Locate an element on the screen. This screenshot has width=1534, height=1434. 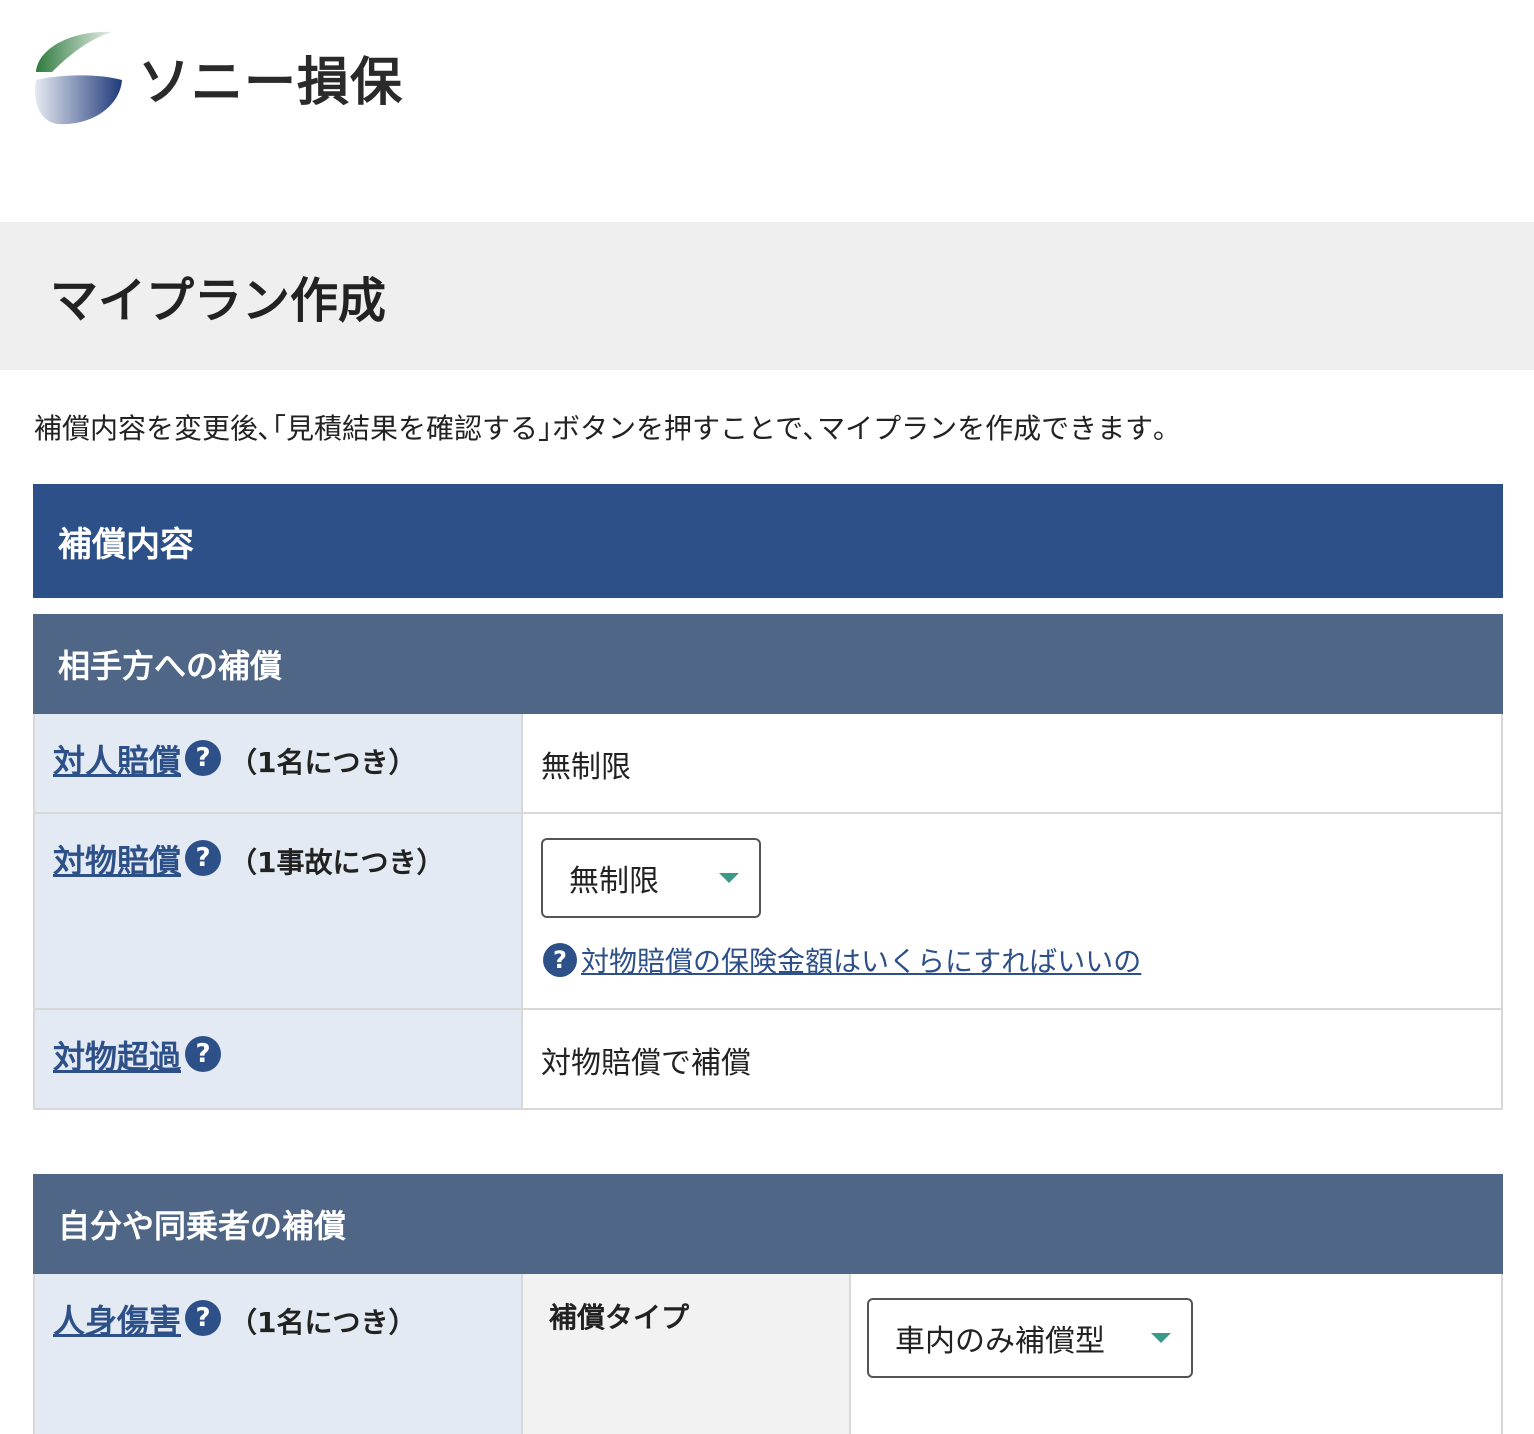
personal-injury-options: 補償タイプ 車内のみ補償型 is located at coordinates (1012, 1354).